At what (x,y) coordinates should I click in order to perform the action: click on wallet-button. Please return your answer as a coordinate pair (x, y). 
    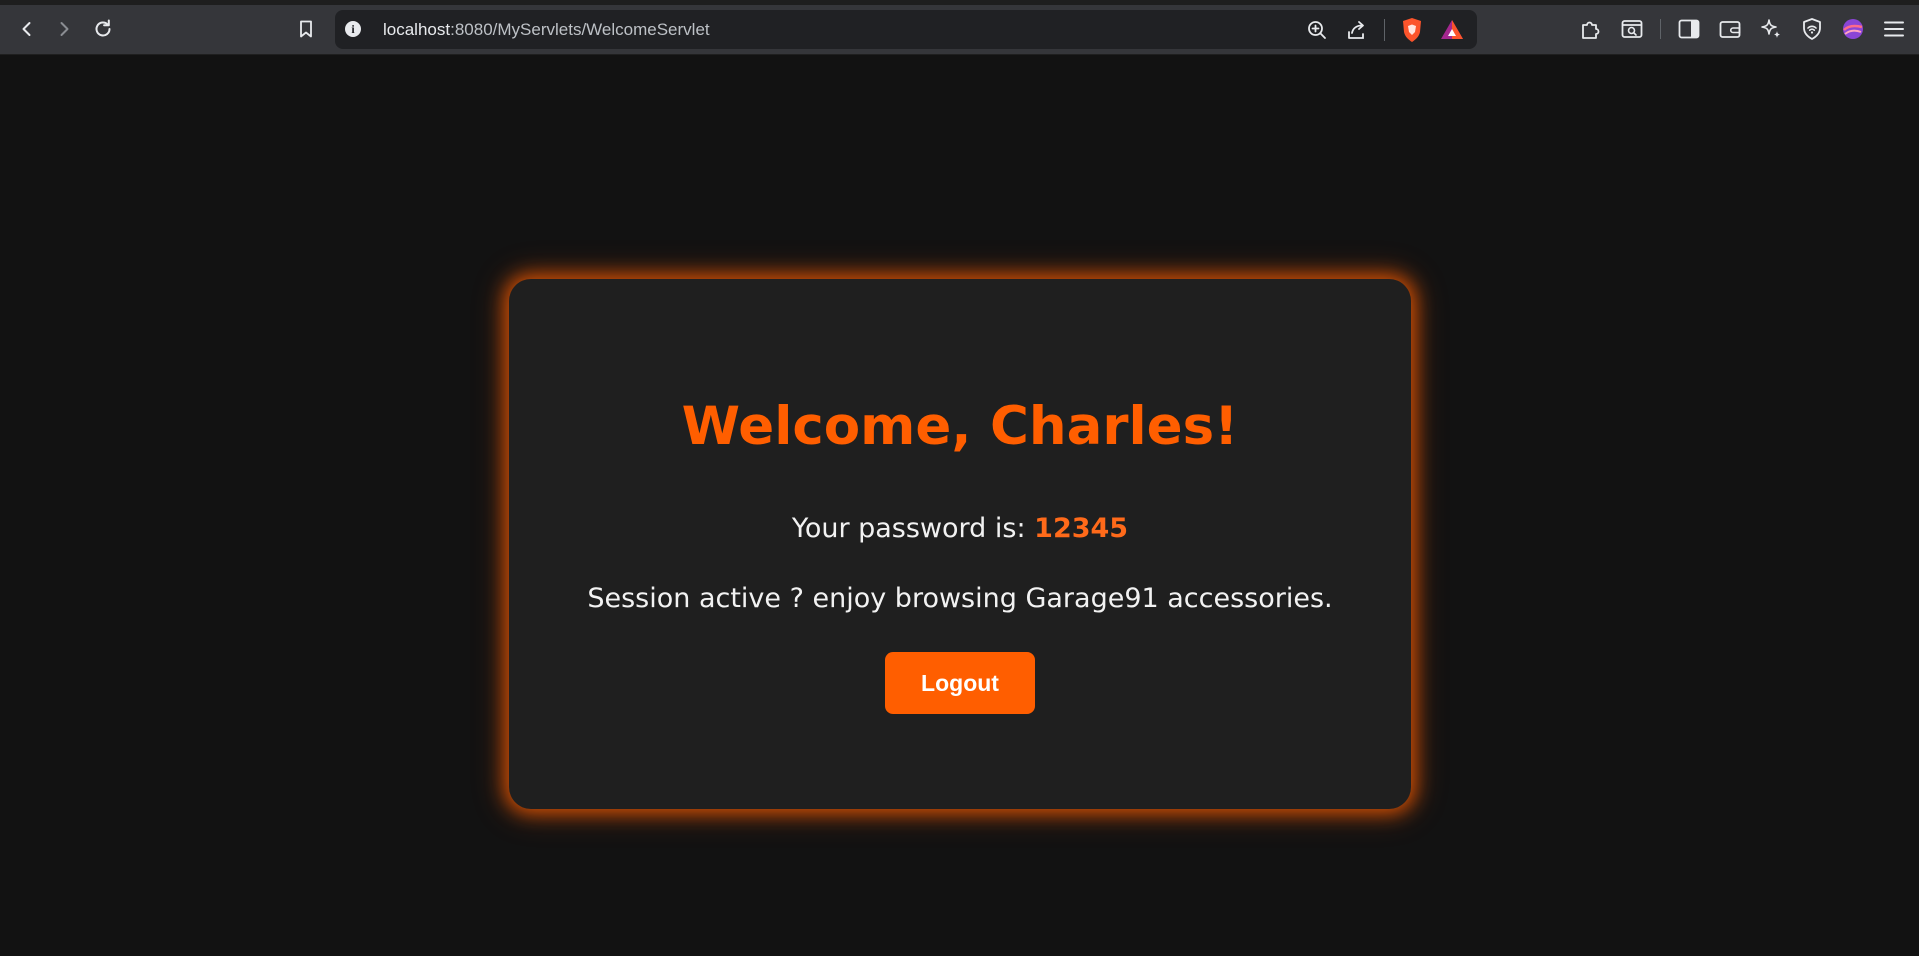
    Looking at the image, I should click on (1730, 29).